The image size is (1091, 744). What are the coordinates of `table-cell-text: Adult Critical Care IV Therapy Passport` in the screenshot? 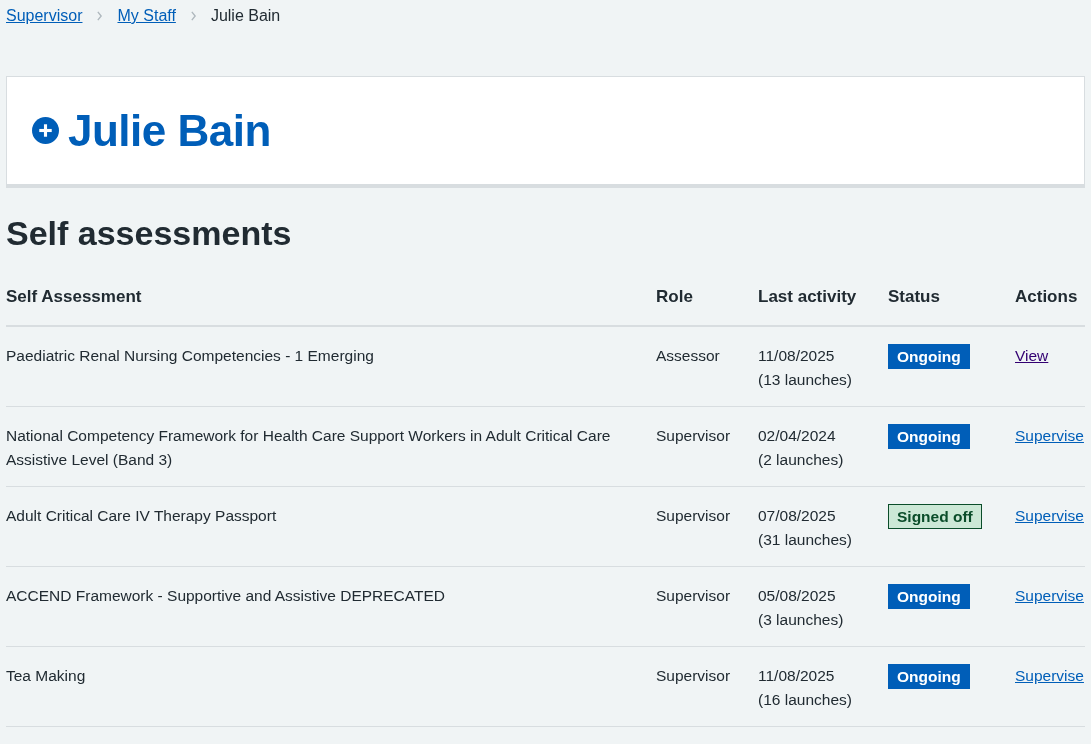 It's located at (142, 516).